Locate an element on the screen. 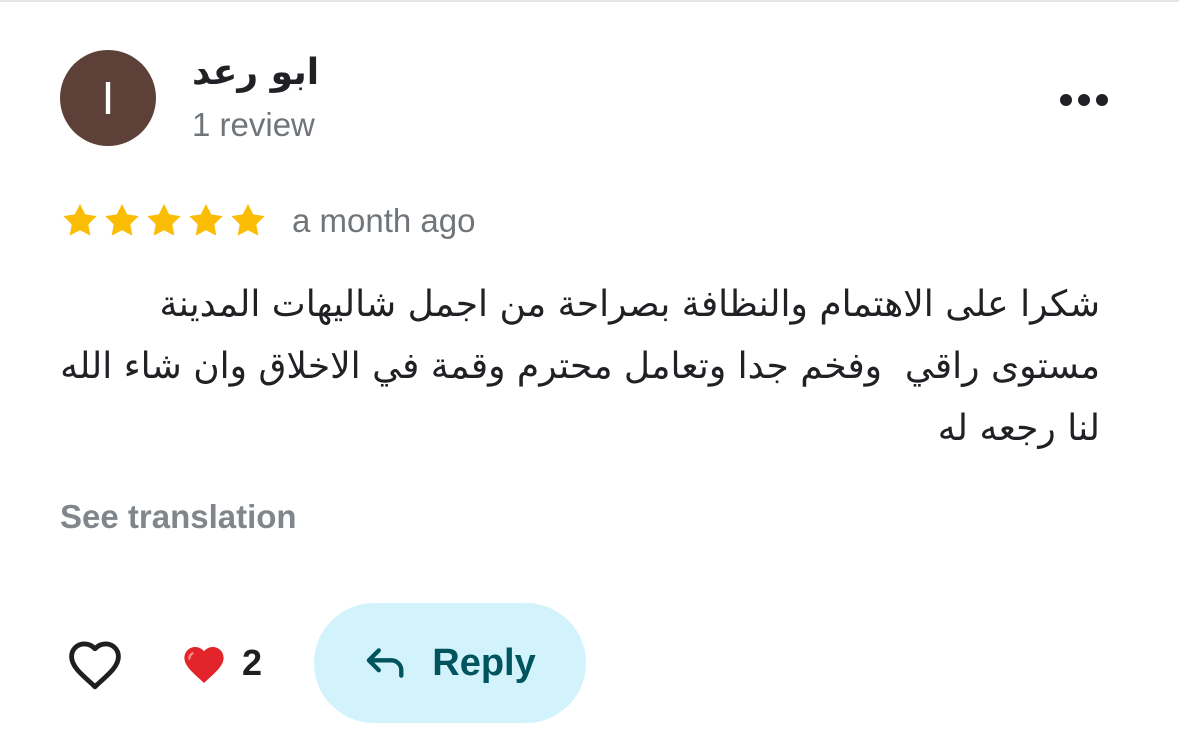 The width and height of the screenshot is (1179, 739). review-count: 1 review is located at coordinates (253, 124).